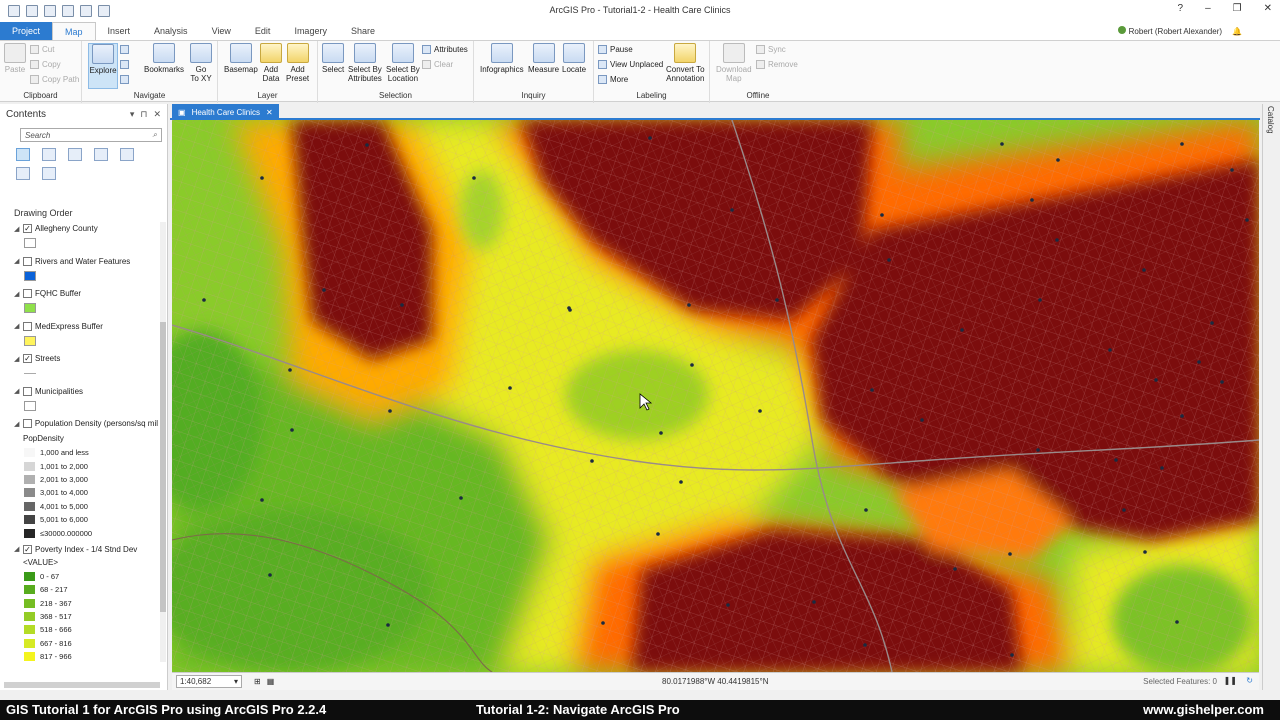  I want to click on list-by-data-source-icon, so click(49, 154).